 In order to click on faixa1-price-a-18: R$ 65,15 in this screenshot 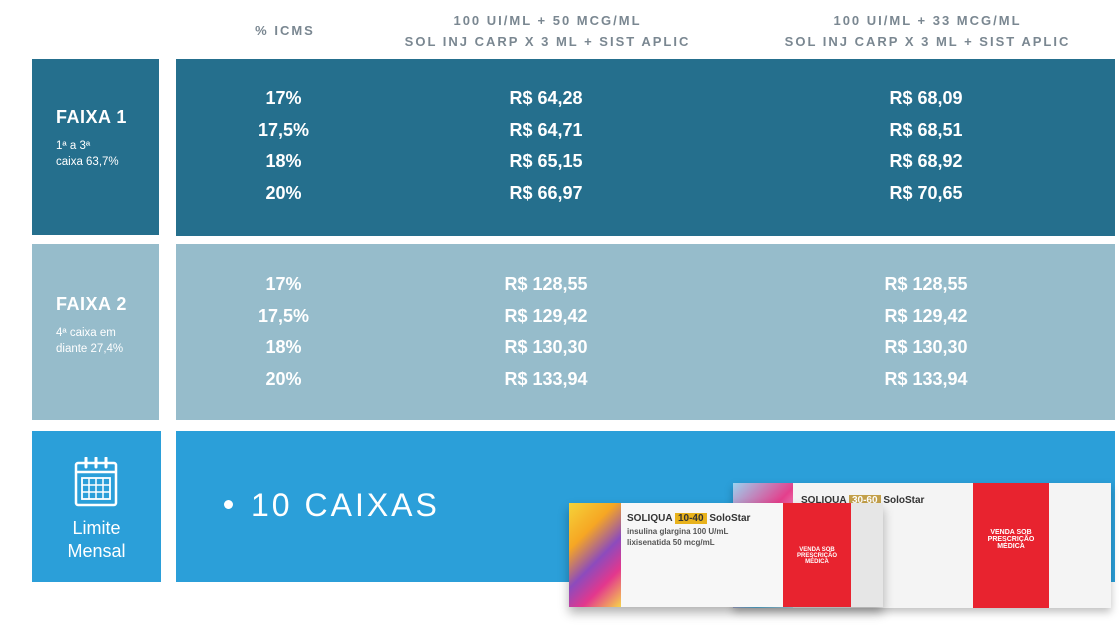, I will do `click(546, 161)`.